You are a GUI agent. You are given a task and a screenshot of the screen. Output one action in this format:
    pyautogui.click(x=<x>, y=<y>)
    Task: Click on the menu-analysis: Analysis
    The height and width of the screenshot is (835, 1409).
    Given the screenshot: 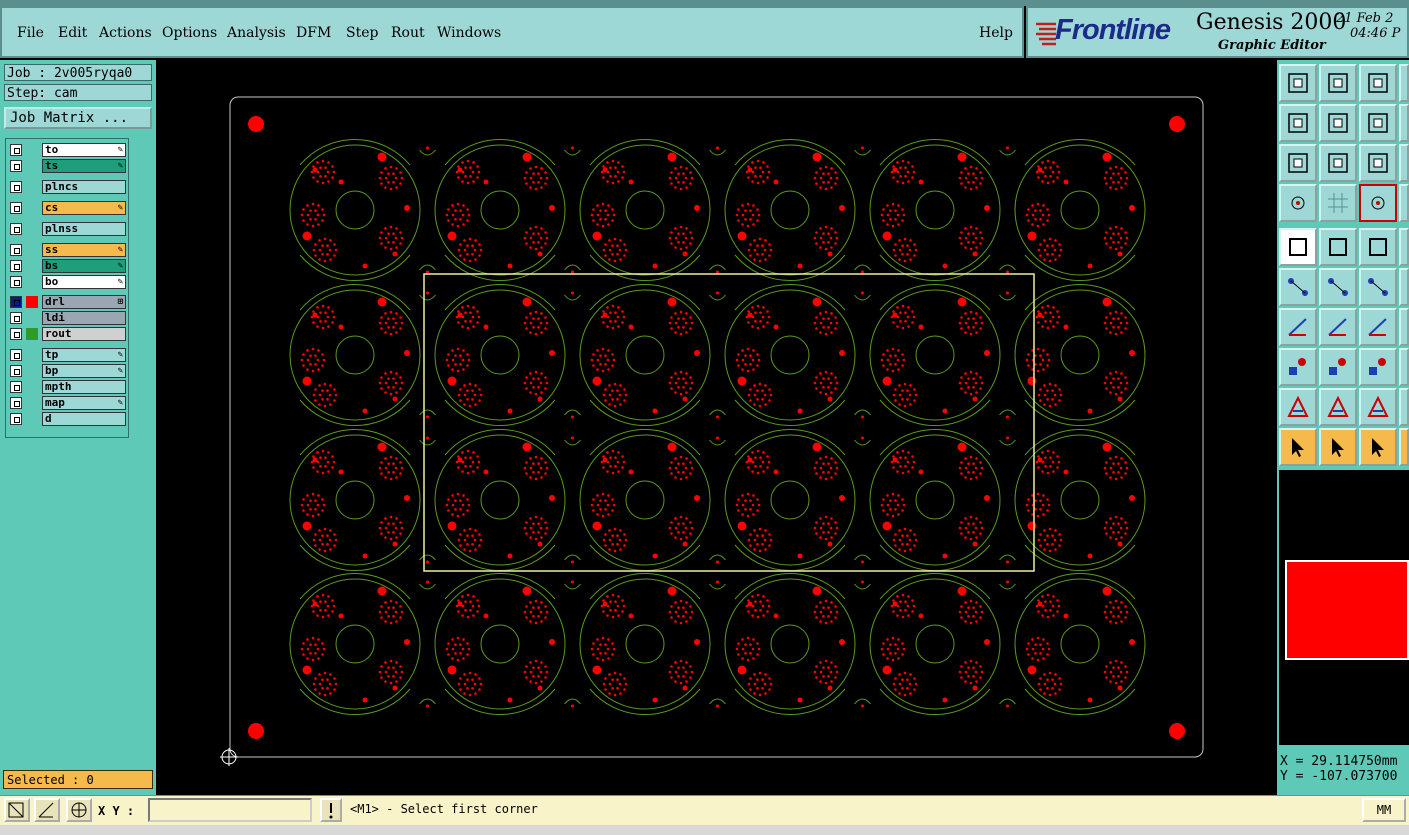 What is the action you would take?
    pyautogui.click(x=256, y=33)
    